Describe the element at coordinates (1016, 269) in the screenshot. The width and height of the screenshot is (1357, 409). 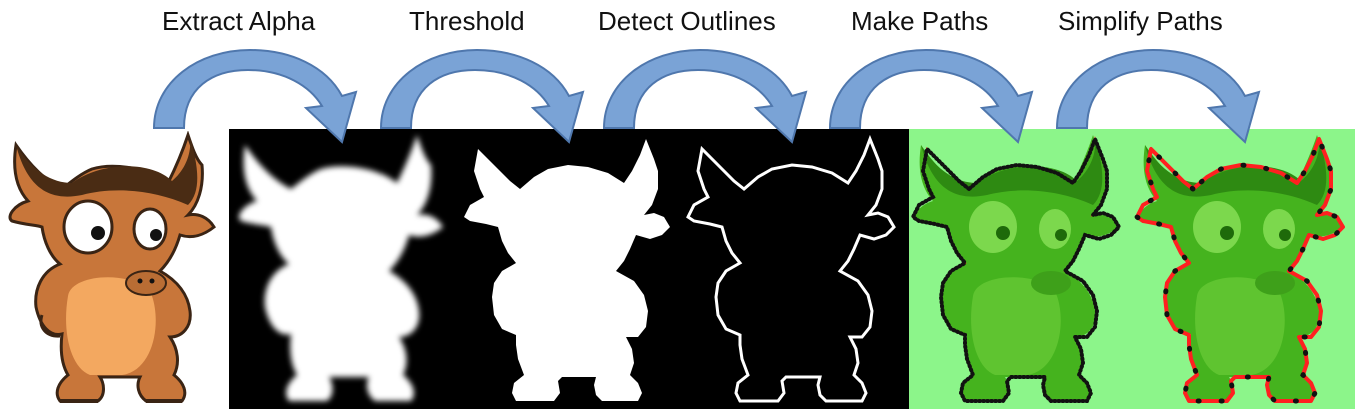
I see `paths-image` at that location.